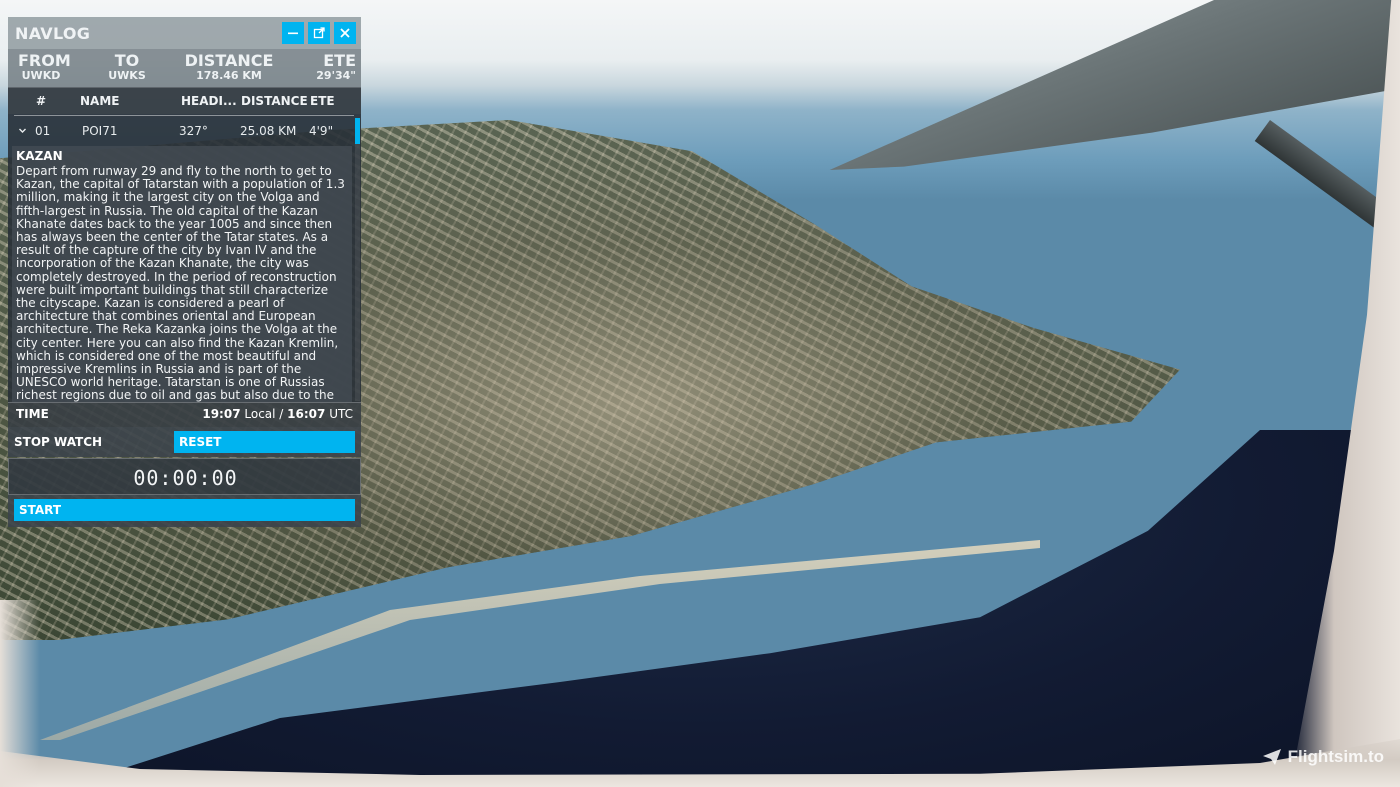  I want to click on summary-distance: DISTANCE 178.46 KM, so click(229, 67).